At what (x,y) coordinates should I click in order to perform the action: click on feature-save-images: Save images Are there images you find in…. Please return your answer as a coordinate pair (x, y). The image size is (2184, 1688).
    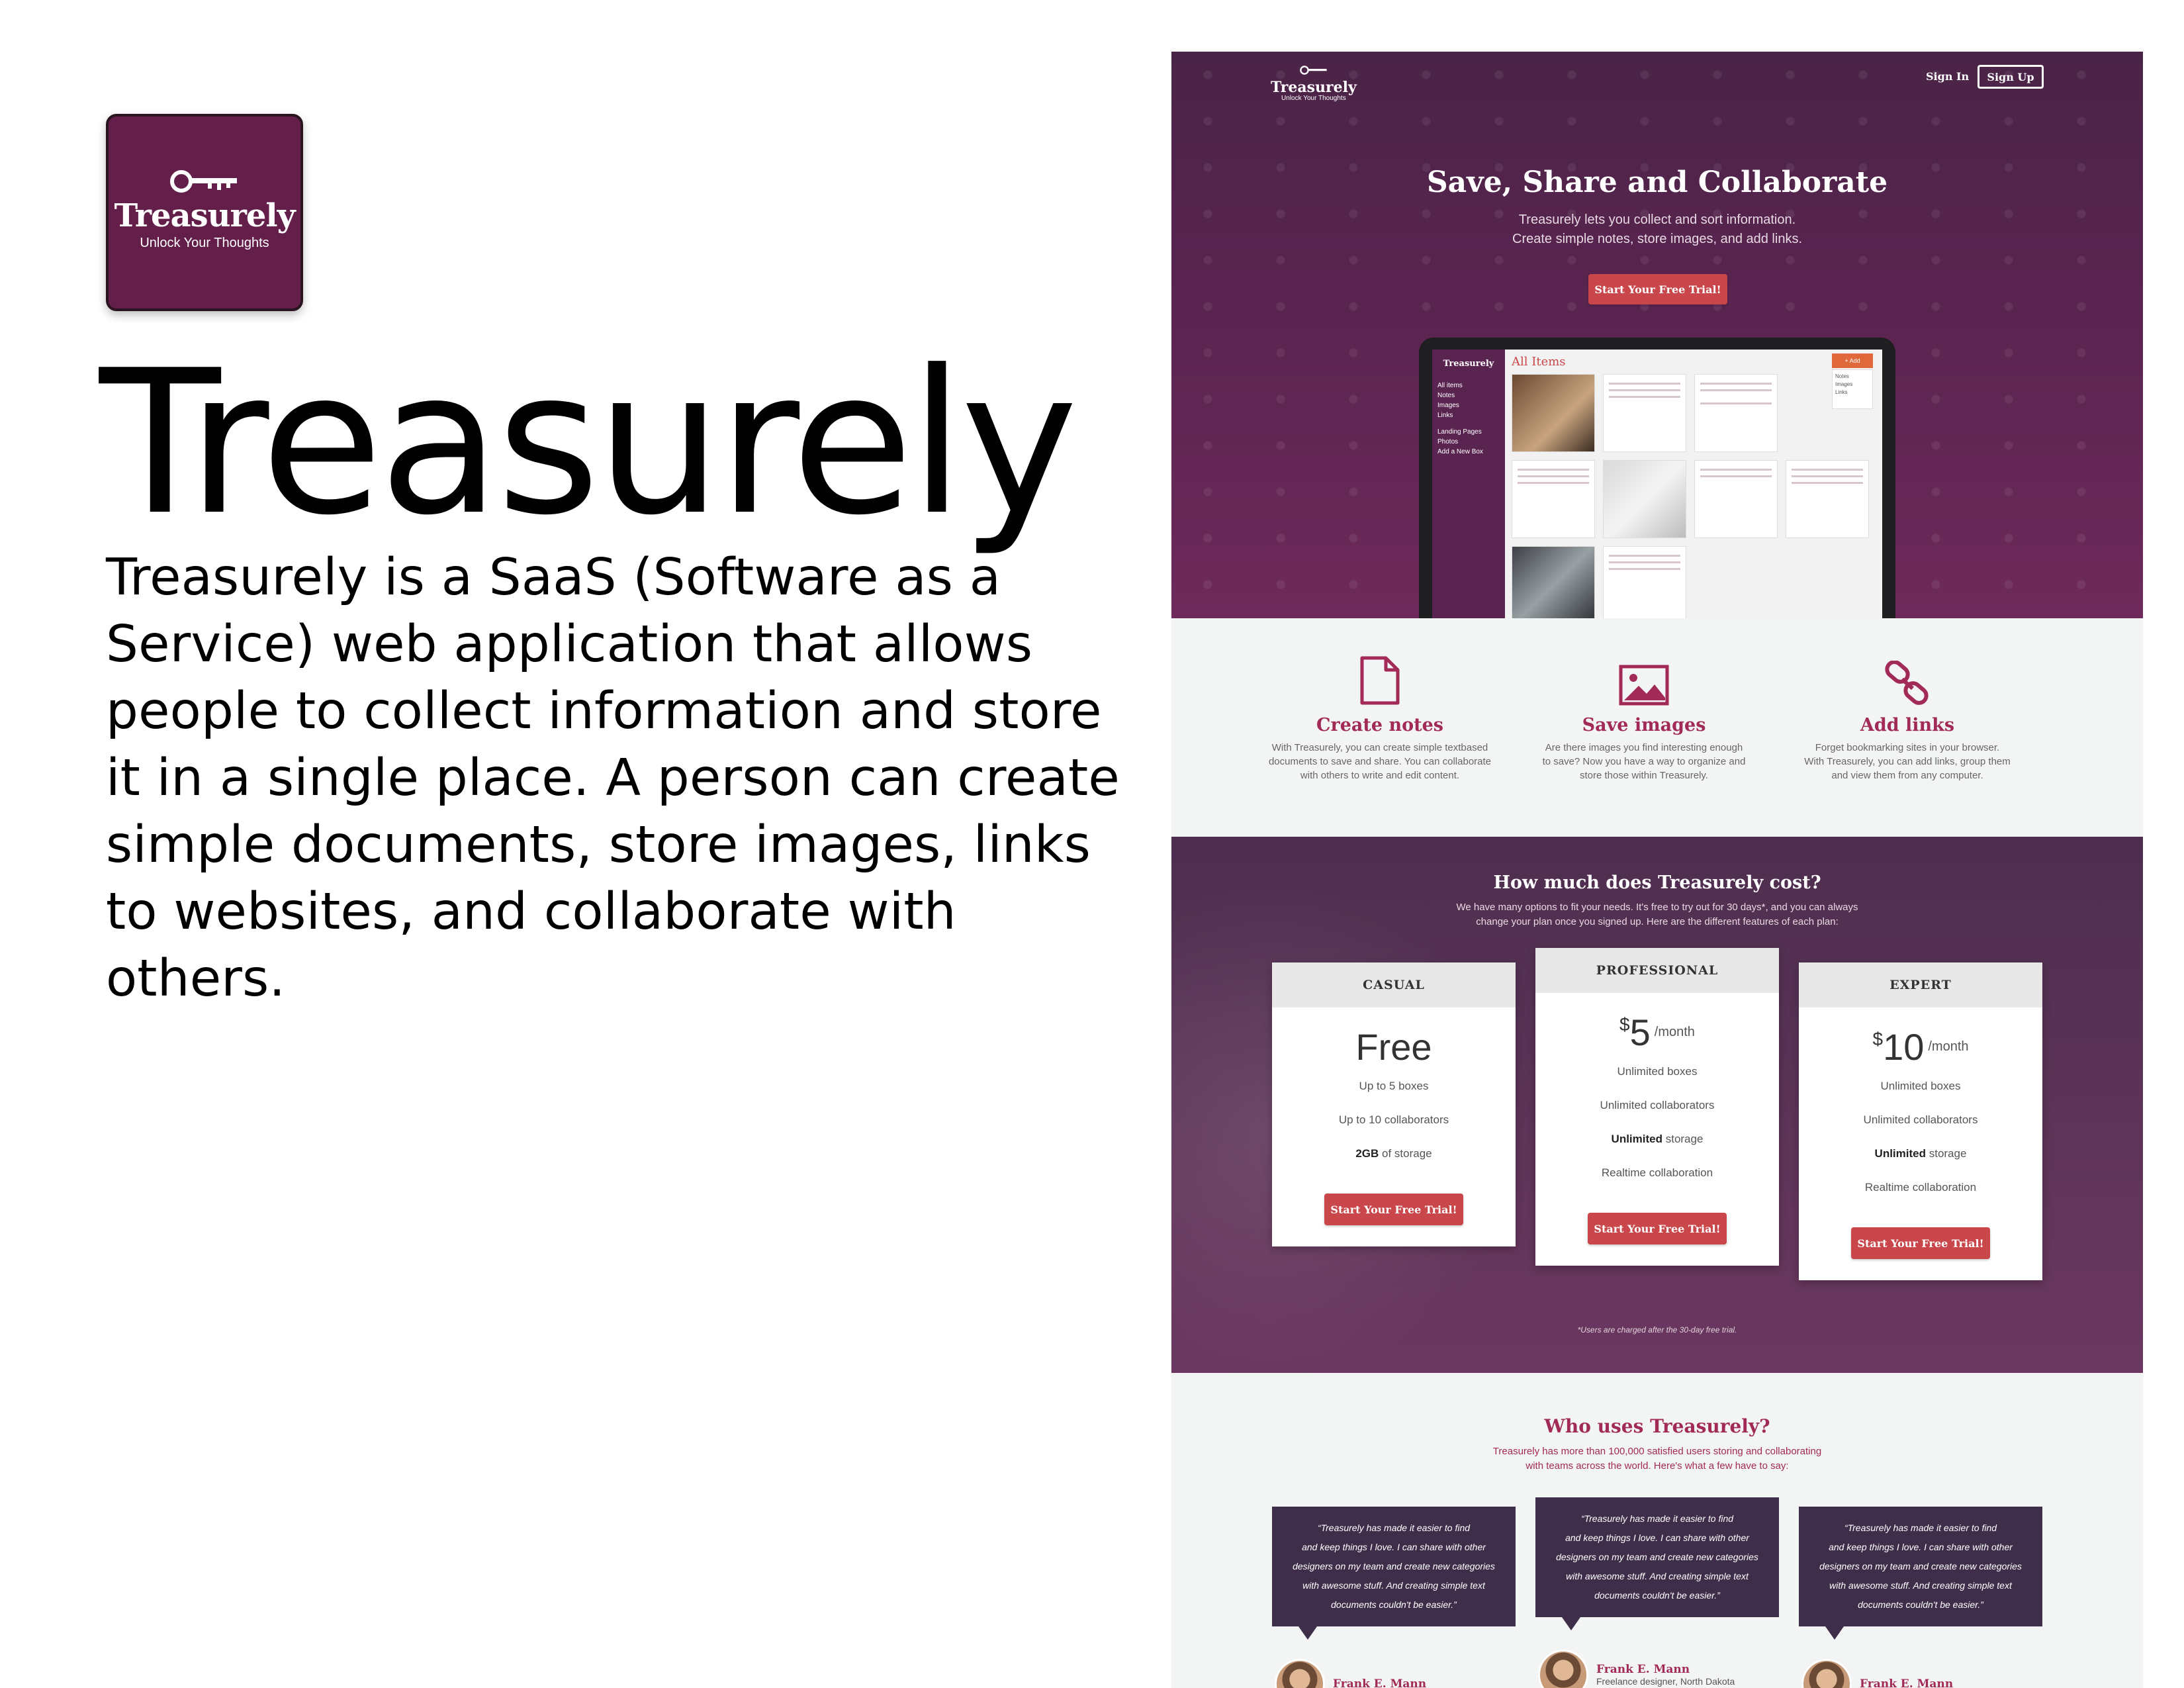
    Looking at the image, I should click on (1644, 718).